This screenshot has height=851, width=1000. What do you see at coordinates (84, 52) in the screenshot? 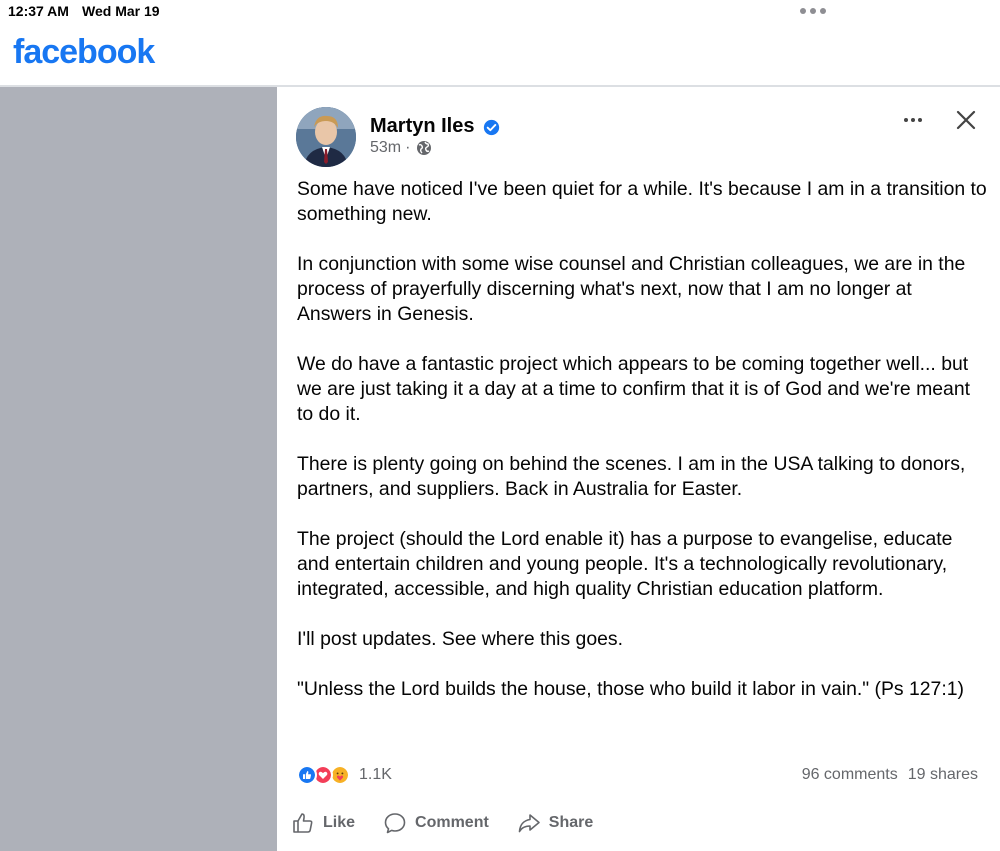
I see `facebook-logo: facebook` at bounding box center [84, 52].